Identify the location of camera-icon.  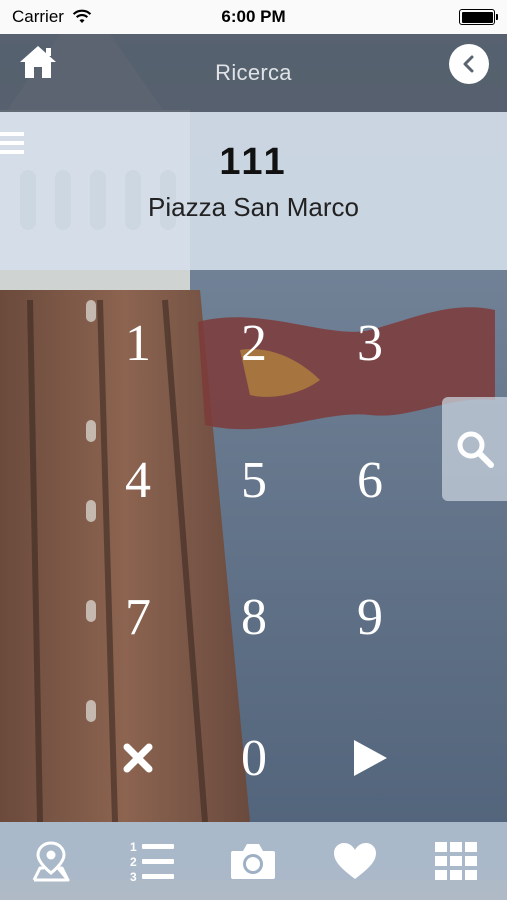
(253, 861).